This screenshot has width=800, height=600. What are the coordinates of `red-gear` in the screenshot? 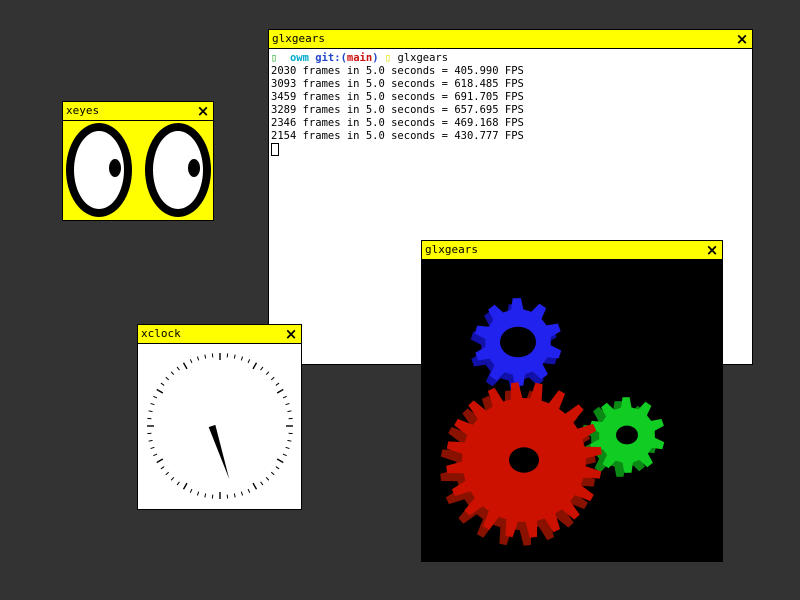 It's located at (521, 464).